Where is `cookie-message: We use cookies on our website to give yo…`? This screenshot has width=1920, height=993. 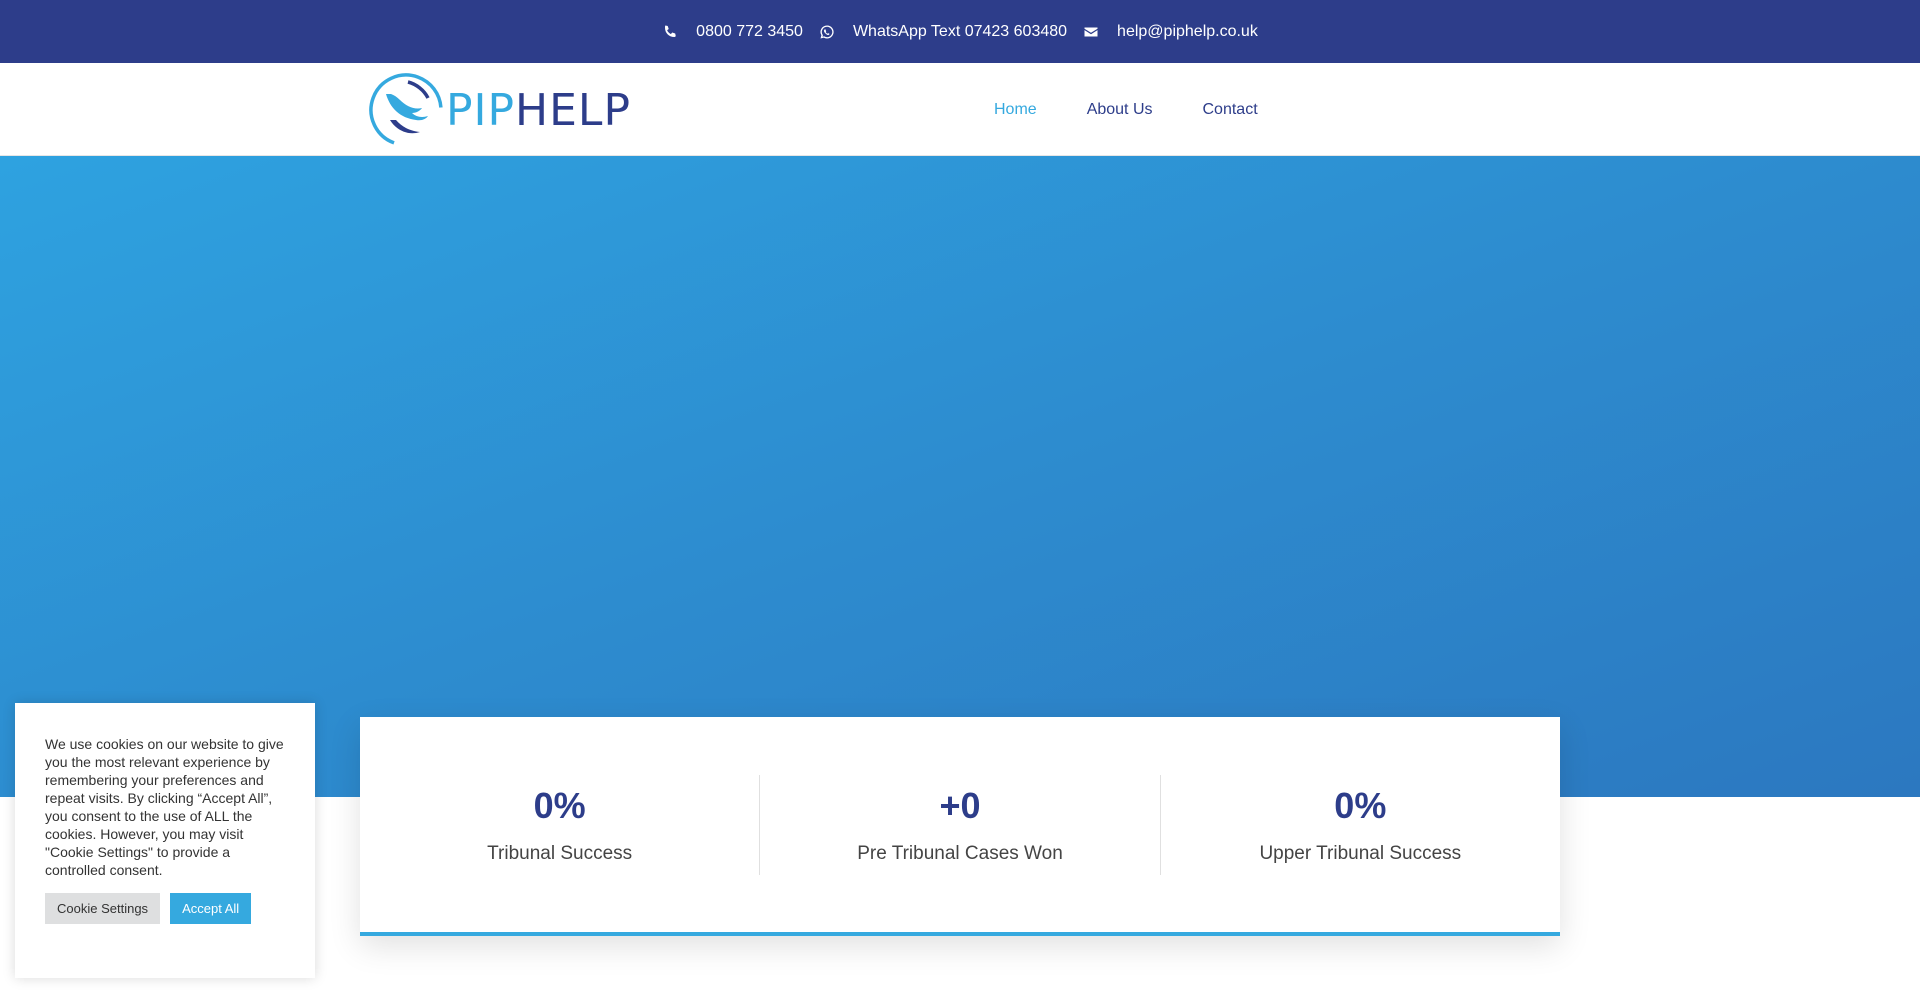
cookie-message: We use cookies on our website to give yo… is located at coordinates (164, 807).